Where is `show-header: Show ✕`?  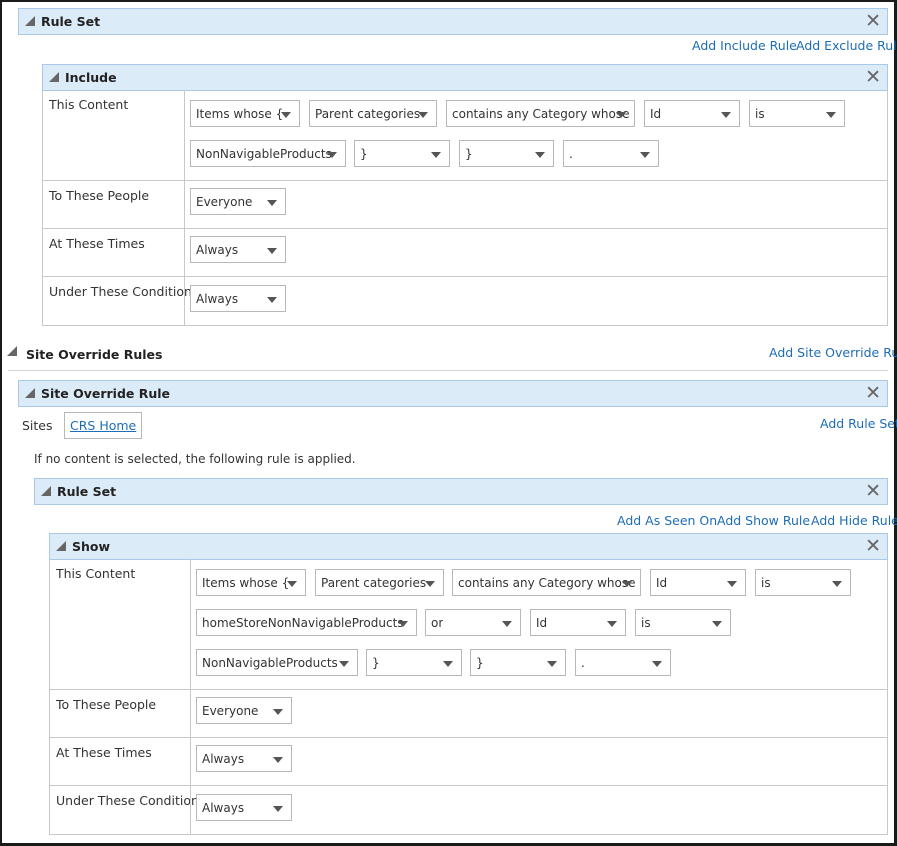 show-header: Show ✕ is located at coordinates (468, 546).